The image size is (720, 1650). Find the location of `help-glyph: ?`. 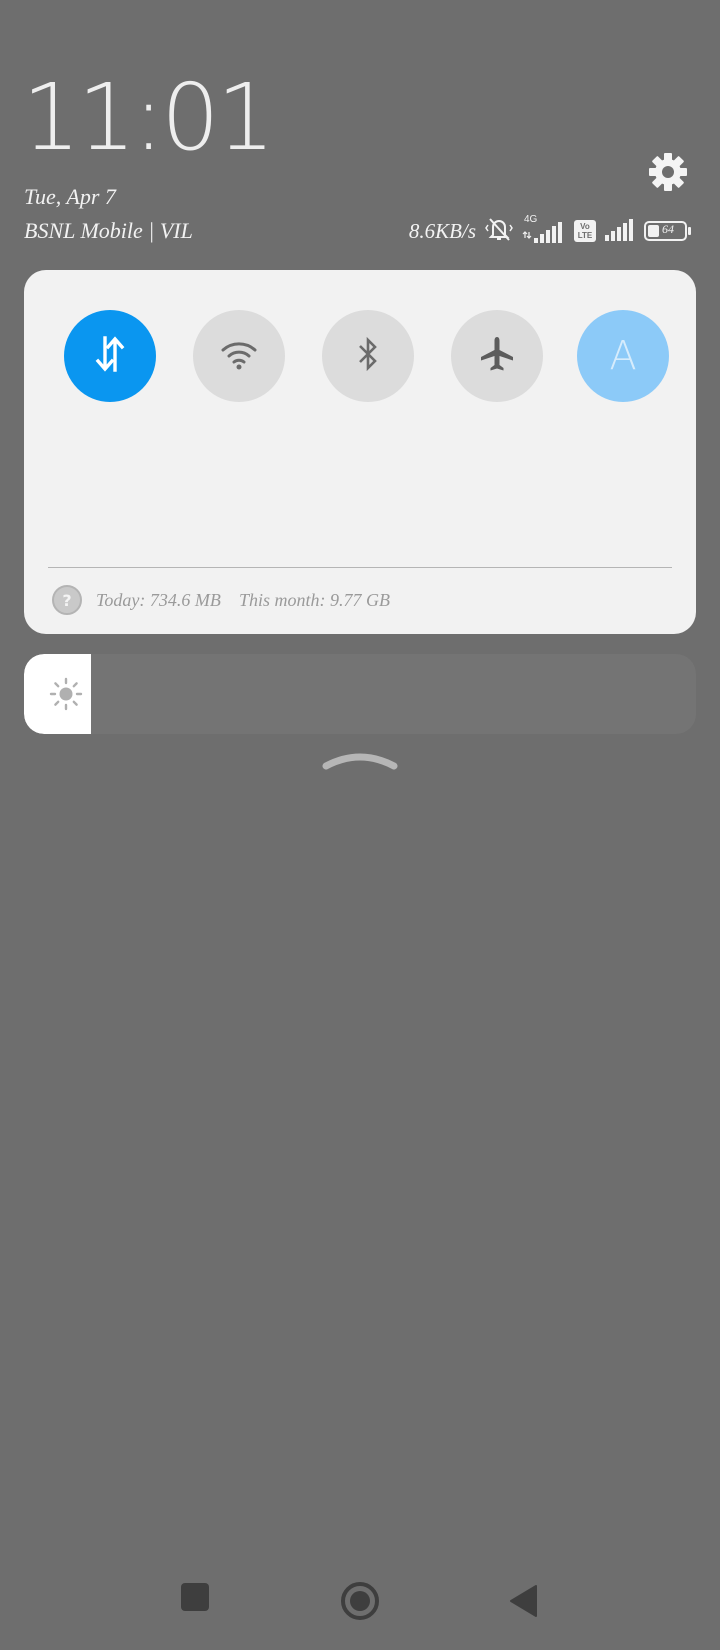

help-glyph: ? is located at coordinates (67, 600).